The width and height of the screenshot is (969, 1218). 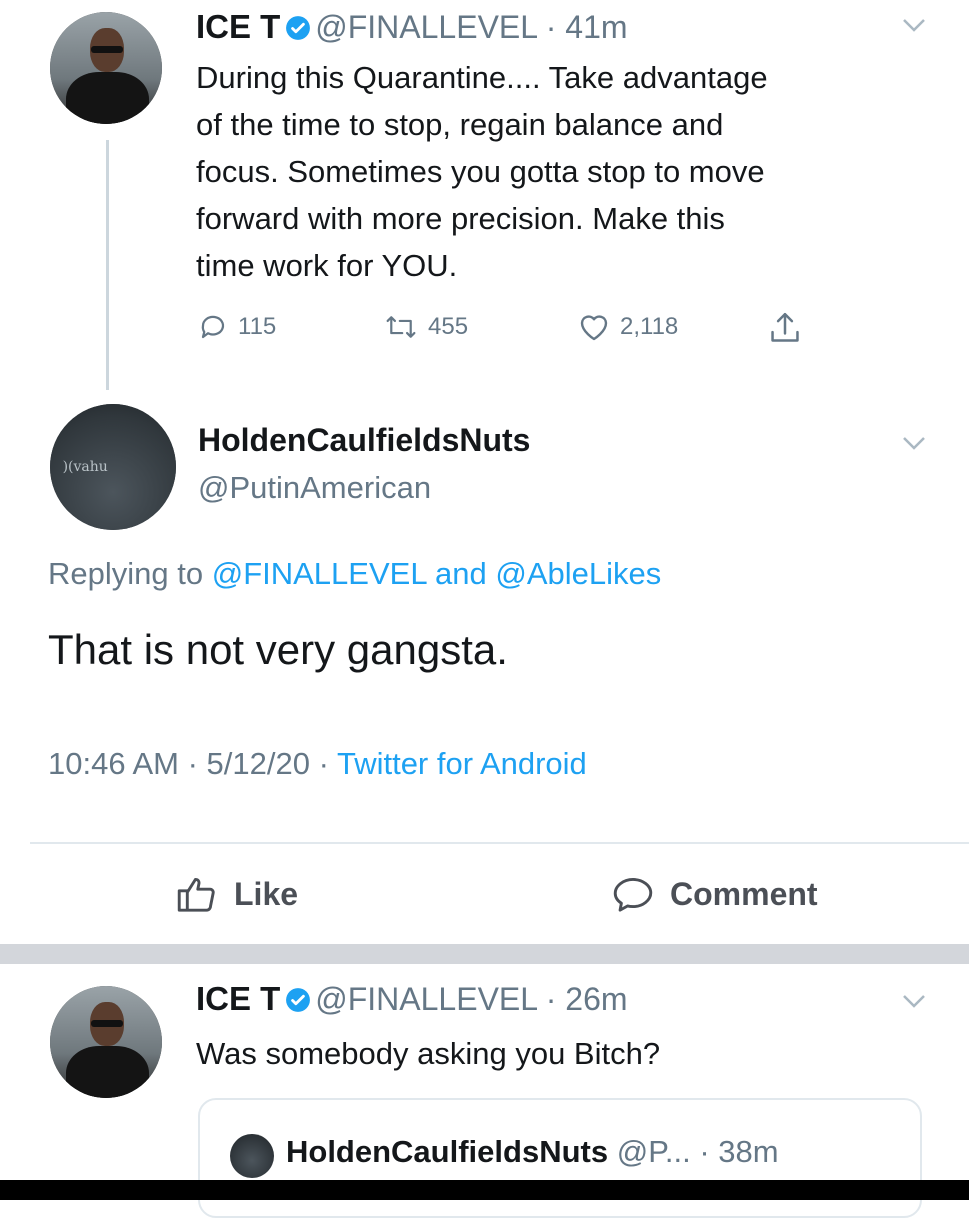 What do you see at coordinates (447, 1151) in the screenshot?
I see `quoted-author-name: HoldenCaulfieldsNuts` at bounding box center [447, 1151].